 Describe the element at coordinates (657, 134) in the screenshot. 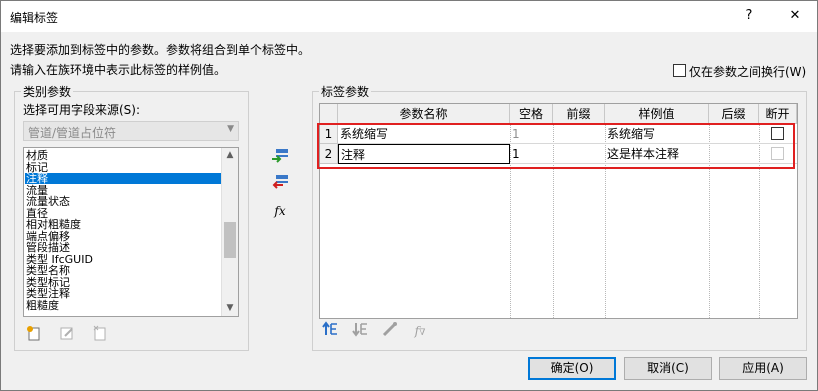

I see `sample-cell: 系统缩写` at that location.